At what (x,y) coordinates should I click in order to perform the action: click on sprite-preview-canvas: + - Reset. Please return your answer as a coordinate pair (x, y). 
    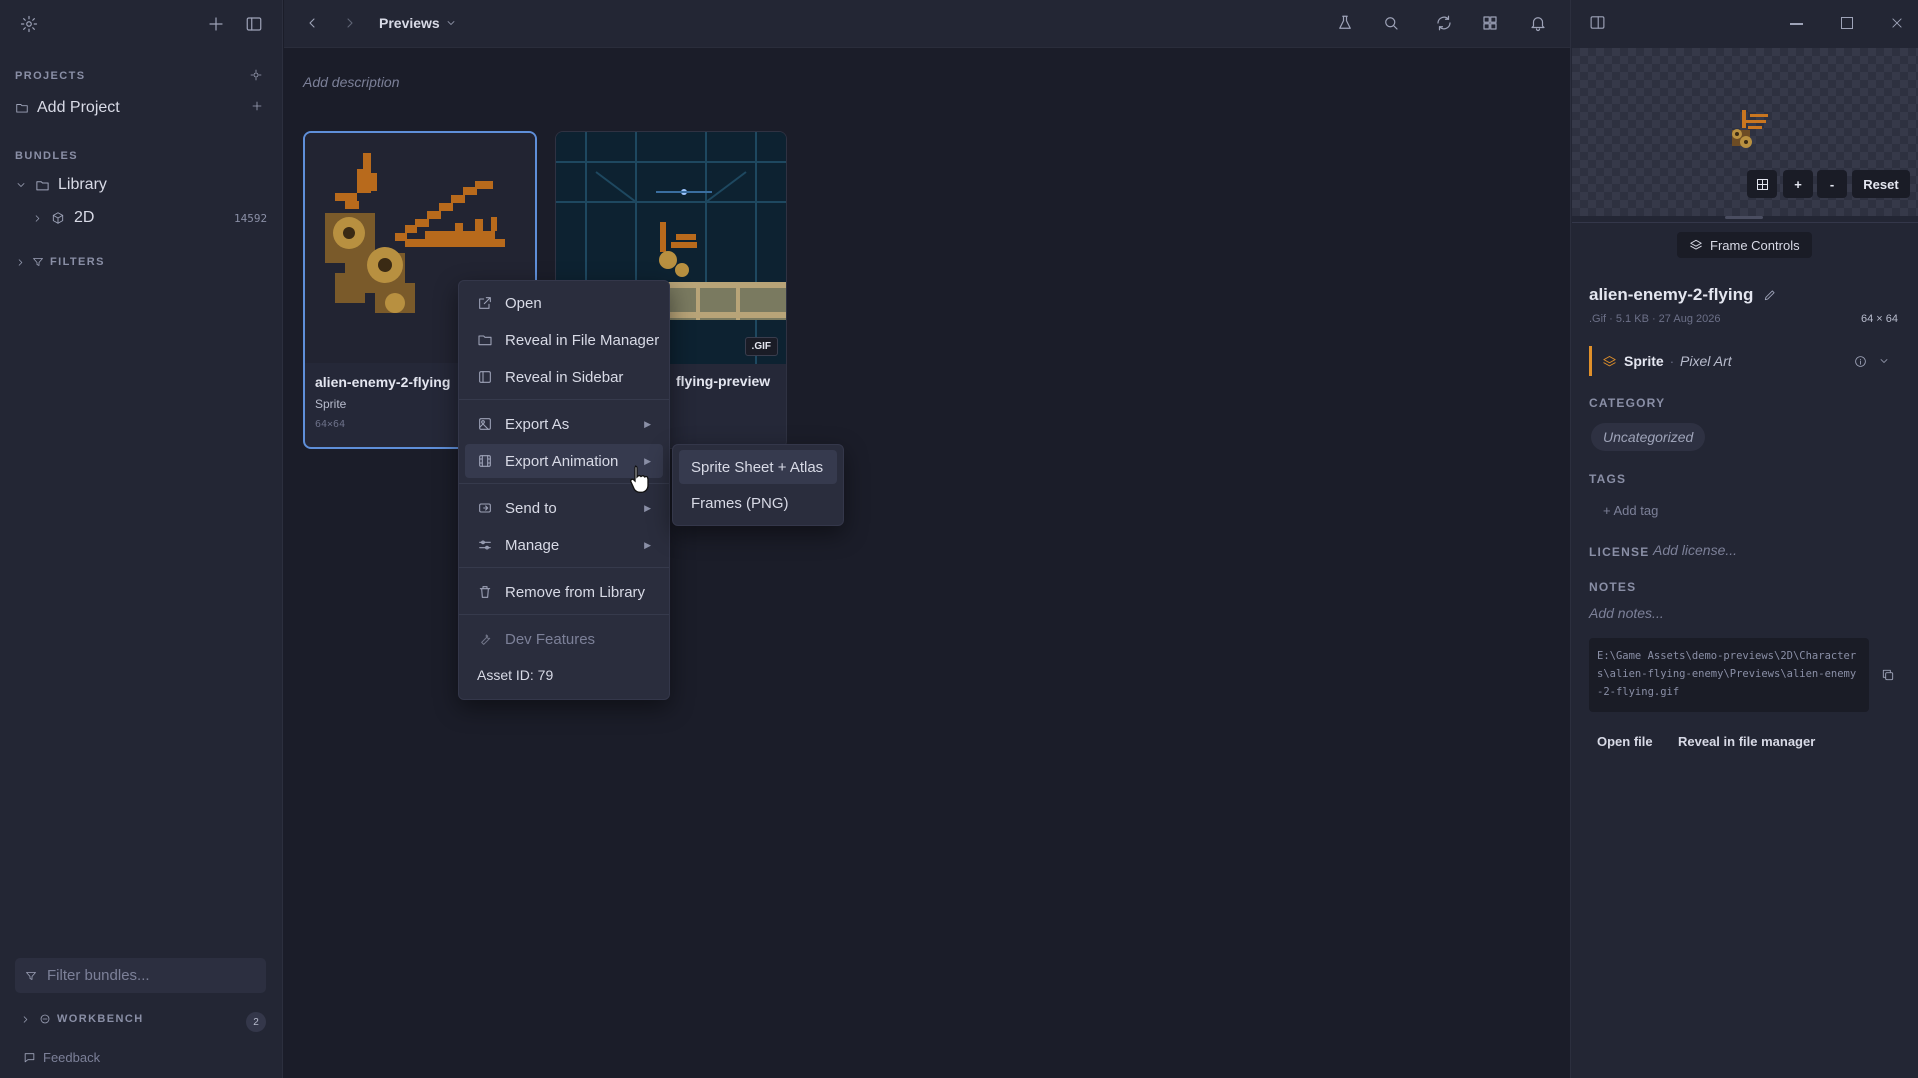
    Looking at the image, I should click on (1745, 132).